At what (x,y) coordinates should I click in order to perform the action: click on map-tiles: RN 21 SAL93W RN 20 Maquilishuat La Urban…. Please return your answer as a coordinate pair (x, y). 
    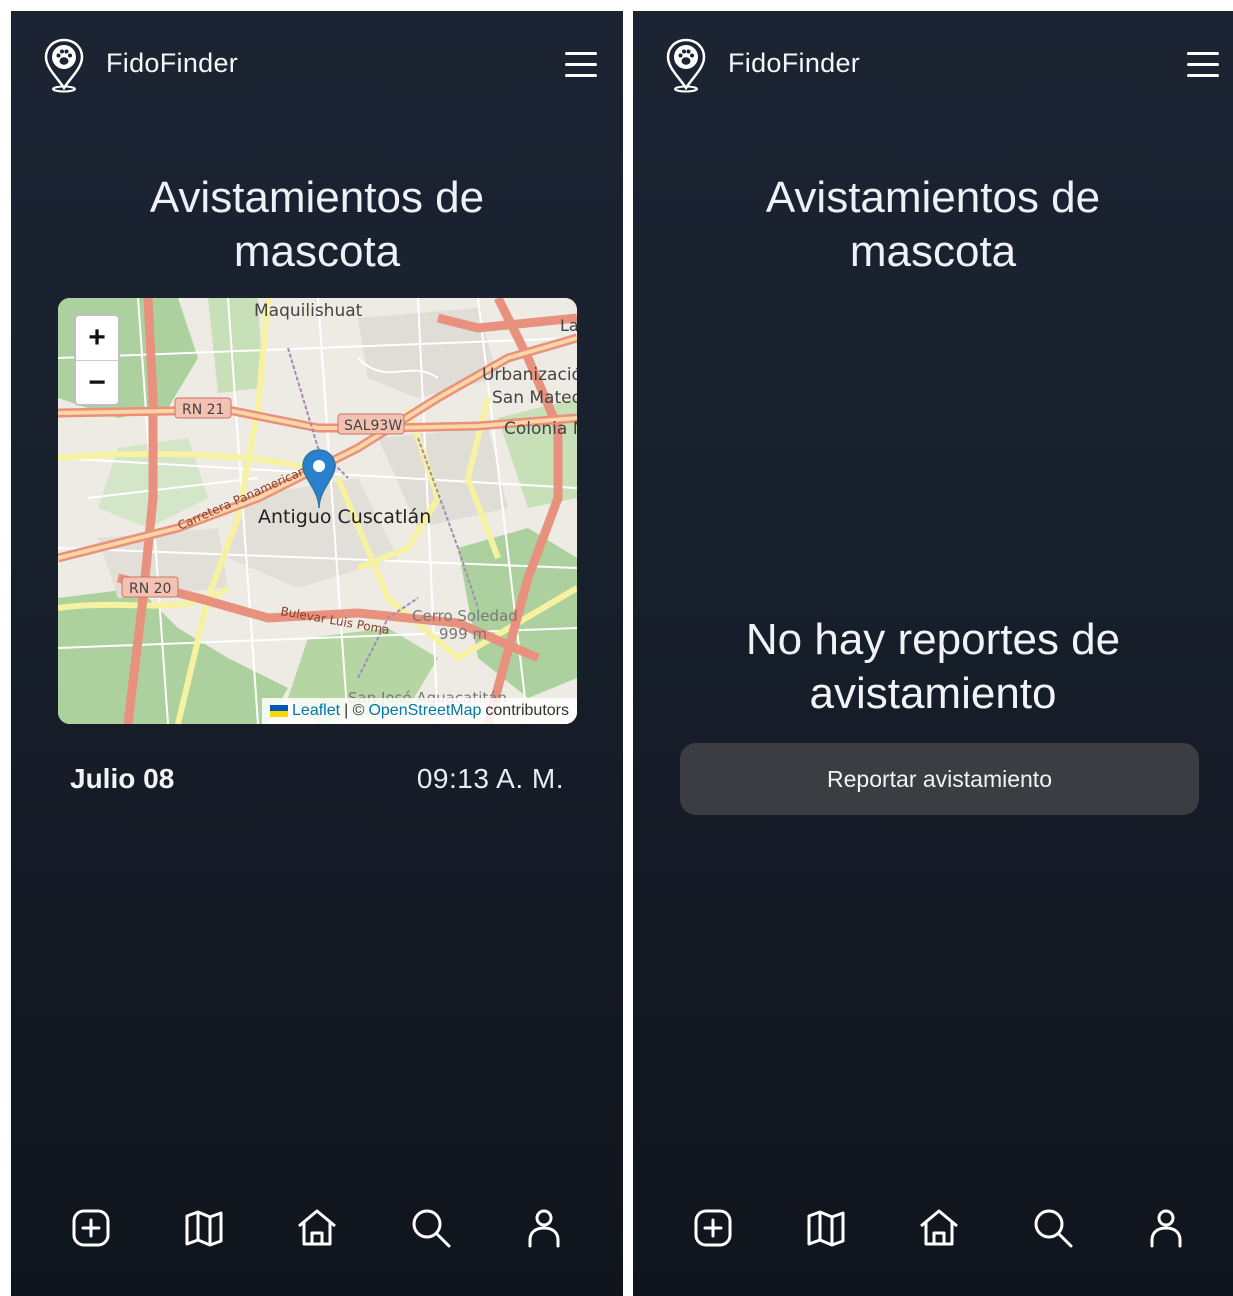
    Looking at the image, I should click on (317, 511).